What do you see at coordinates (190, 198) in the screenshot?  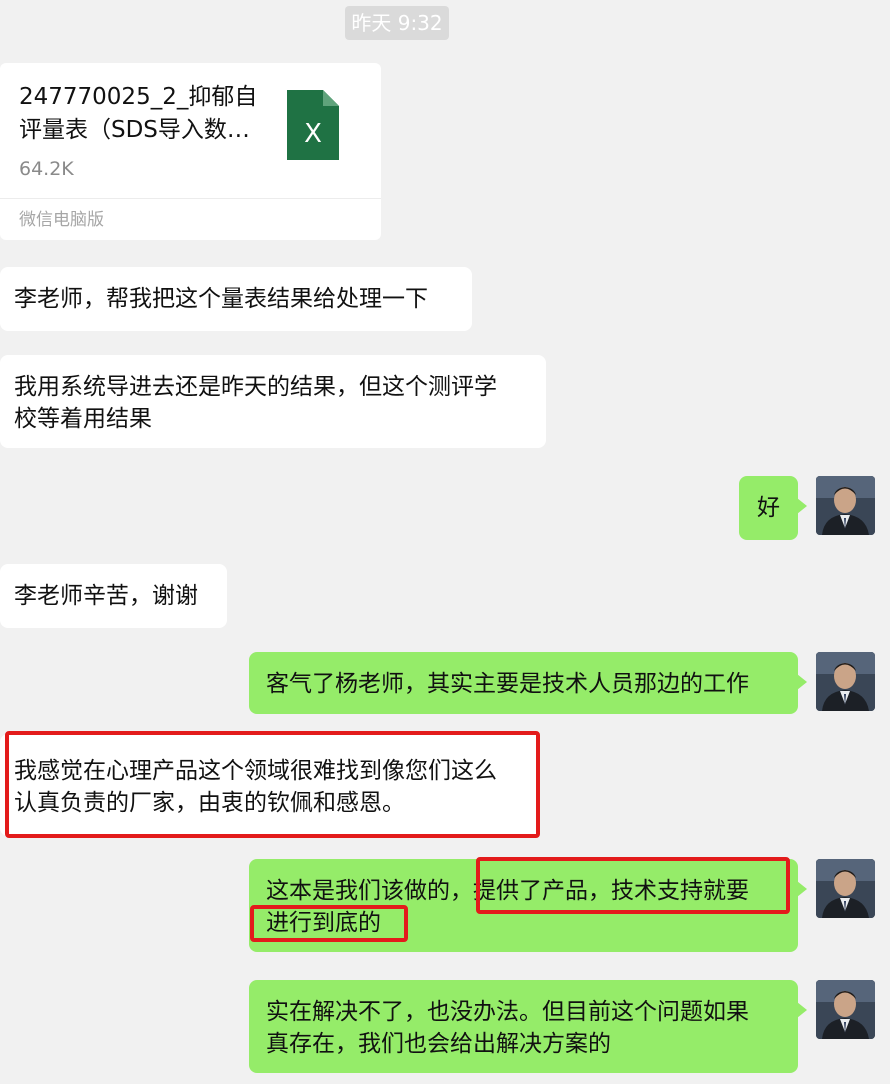 I see `file-card-divider` at bounding box center [190, 198].